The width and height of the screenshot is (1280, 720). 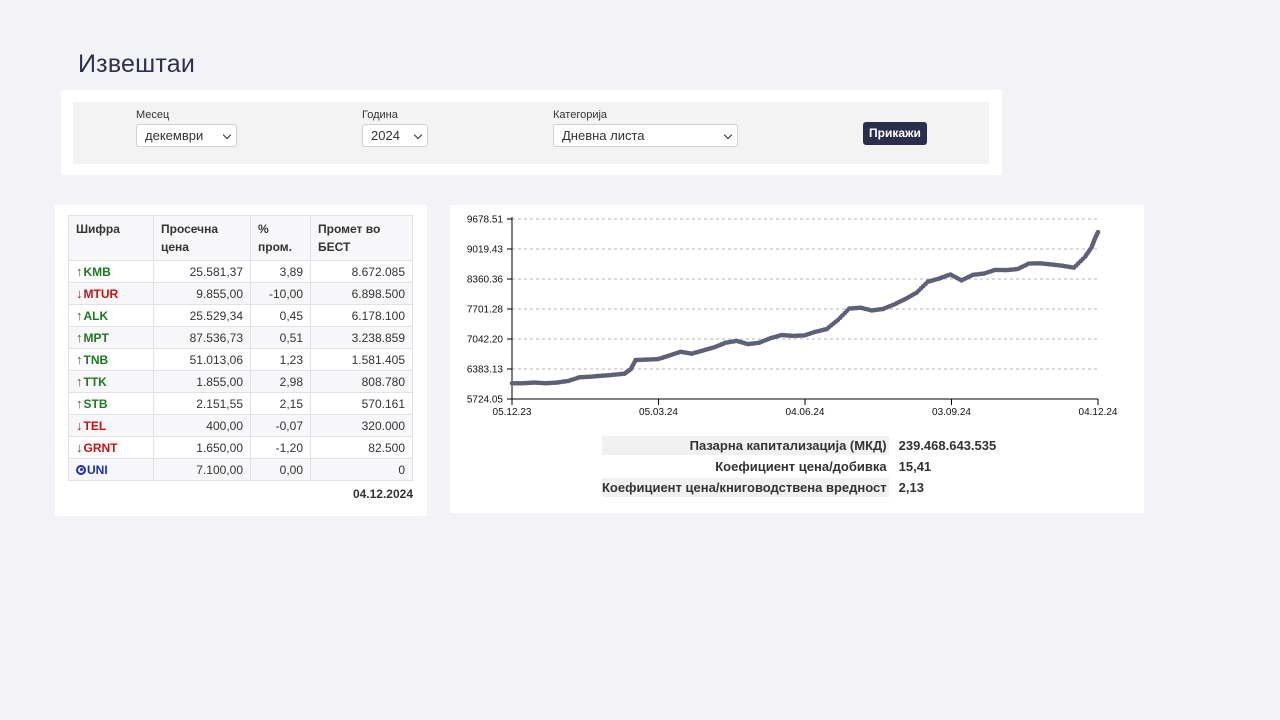 What do you see at coordinates (111, 359) in the screenshot?
I see `symbol-cell: ↑TNB` at bounding box center [111, 359].